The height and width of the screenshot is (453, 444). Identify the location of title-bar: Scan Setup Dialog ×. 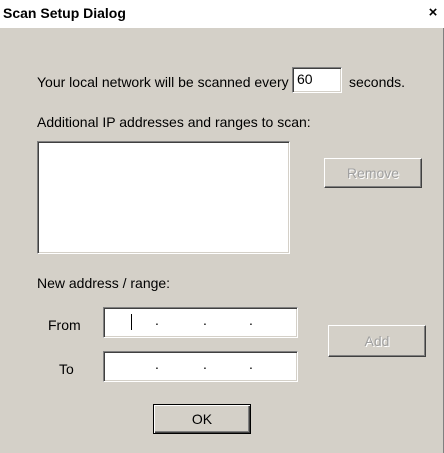
(222, 14).